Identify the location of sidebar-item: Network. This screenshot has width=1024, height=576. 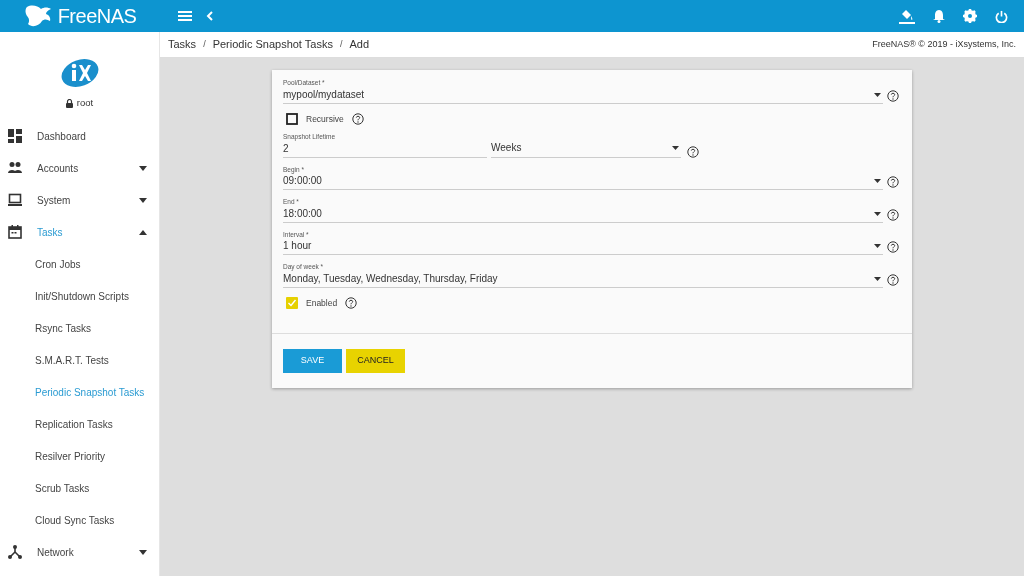
(79, 552).